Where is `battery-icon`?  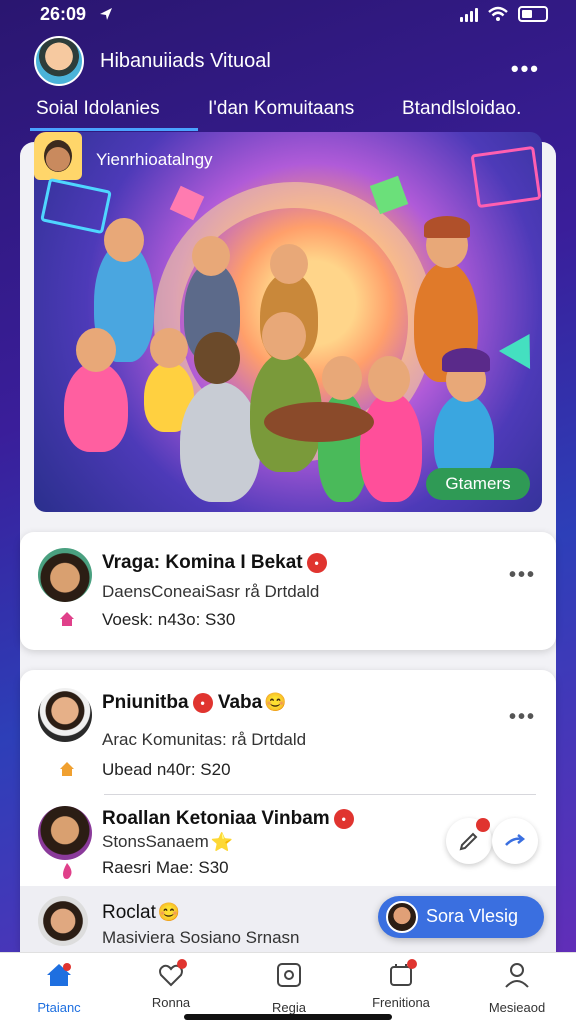
battery-icon is located at coordinates (533, 14).